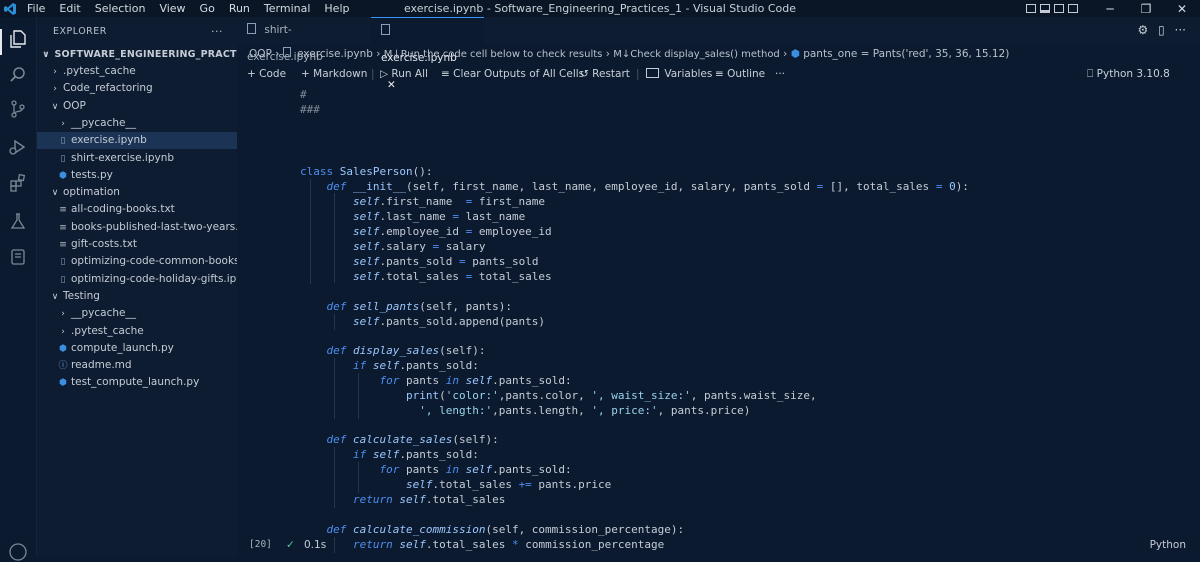 The image size is (1200, 562). What do you see at coordinates (120, 8) in the screenshot?
I see `menu-selection: Selection` at bounding box center [120, 8].